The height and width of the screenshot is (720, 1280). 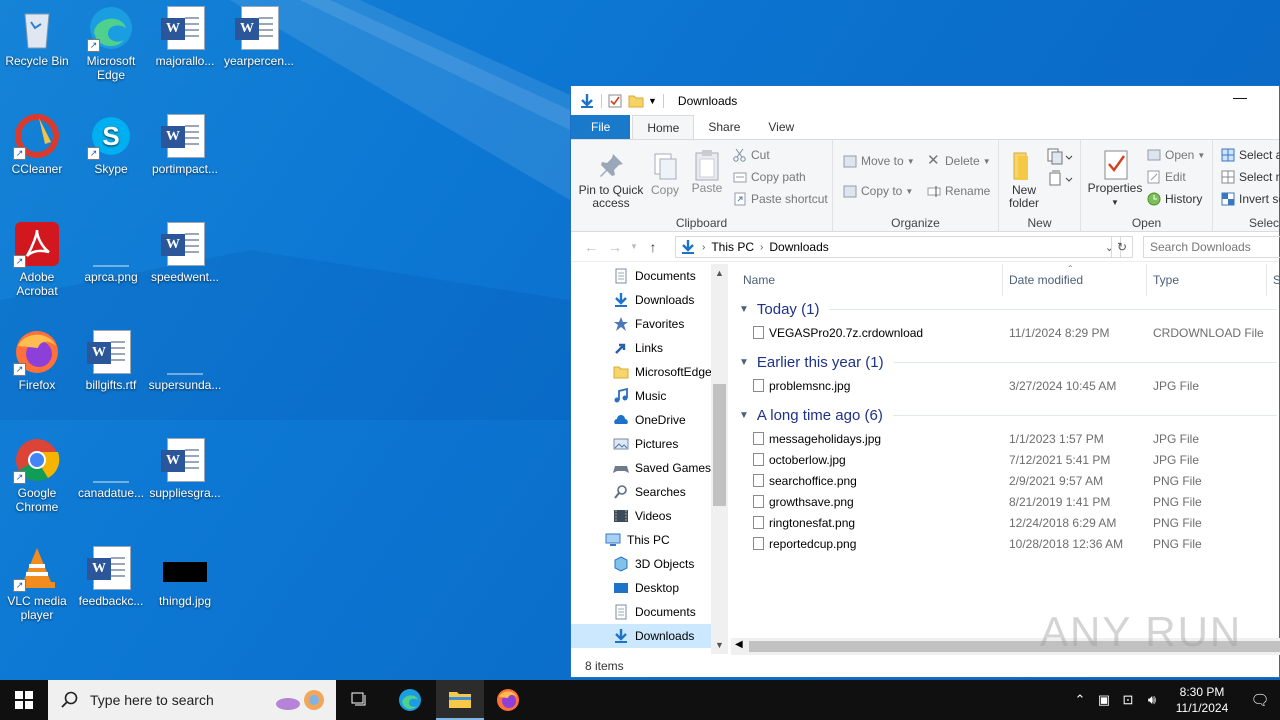 I want to click on copy-button: Copy, so click(x=665, y=173).